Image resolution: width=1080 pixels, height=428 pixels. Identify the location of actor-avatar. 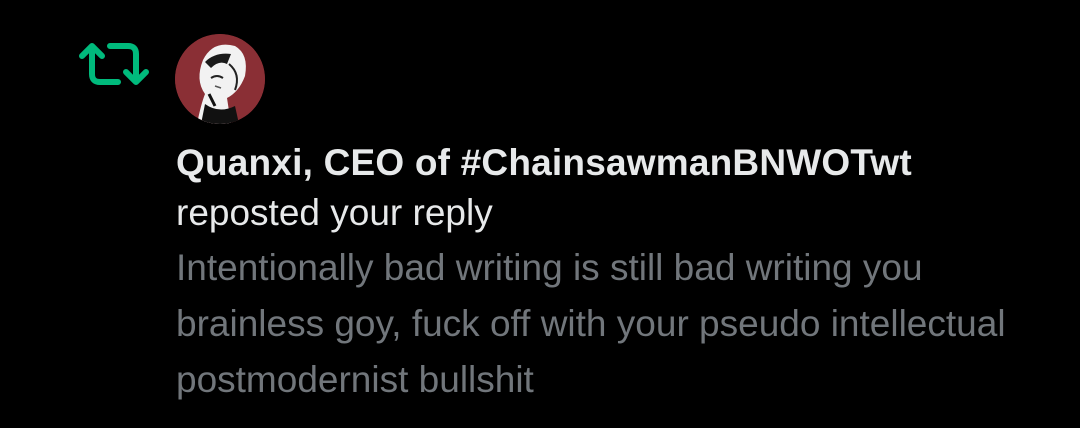
(220, 79).